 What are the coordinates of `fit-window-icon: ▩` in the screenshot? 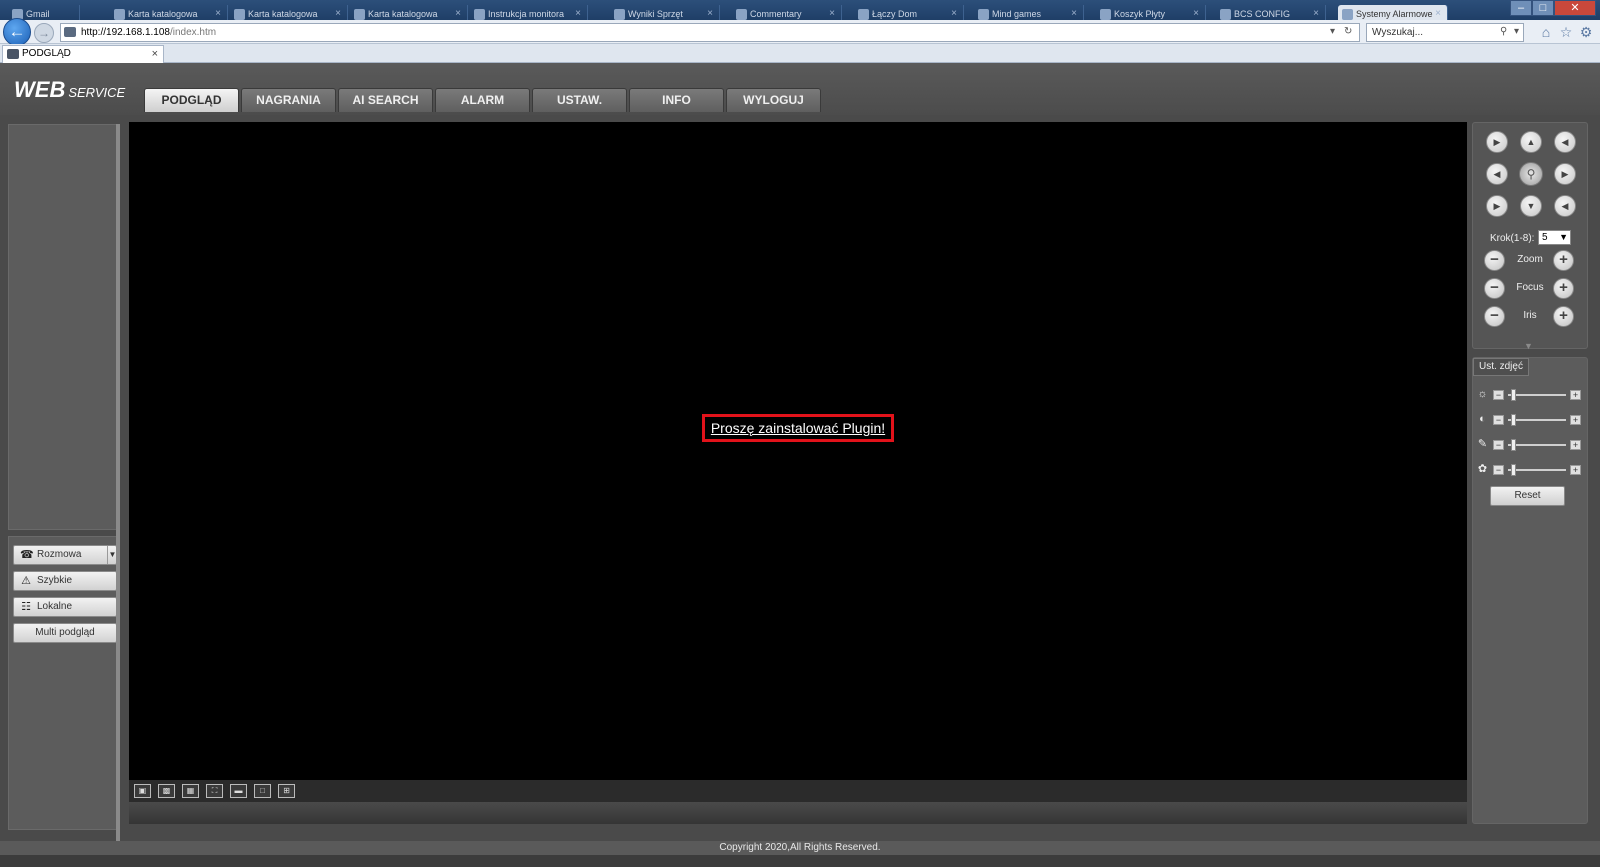 It's located at (166, 791).